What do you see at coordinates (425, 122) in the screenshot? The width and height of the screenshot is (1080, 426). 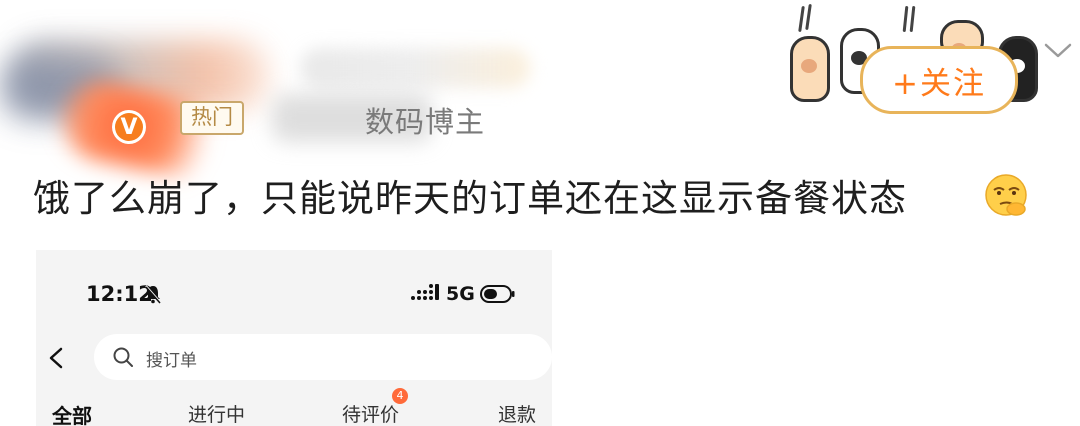 I see `author-meta-text: 数码博主` at bounding box center [425, 122].